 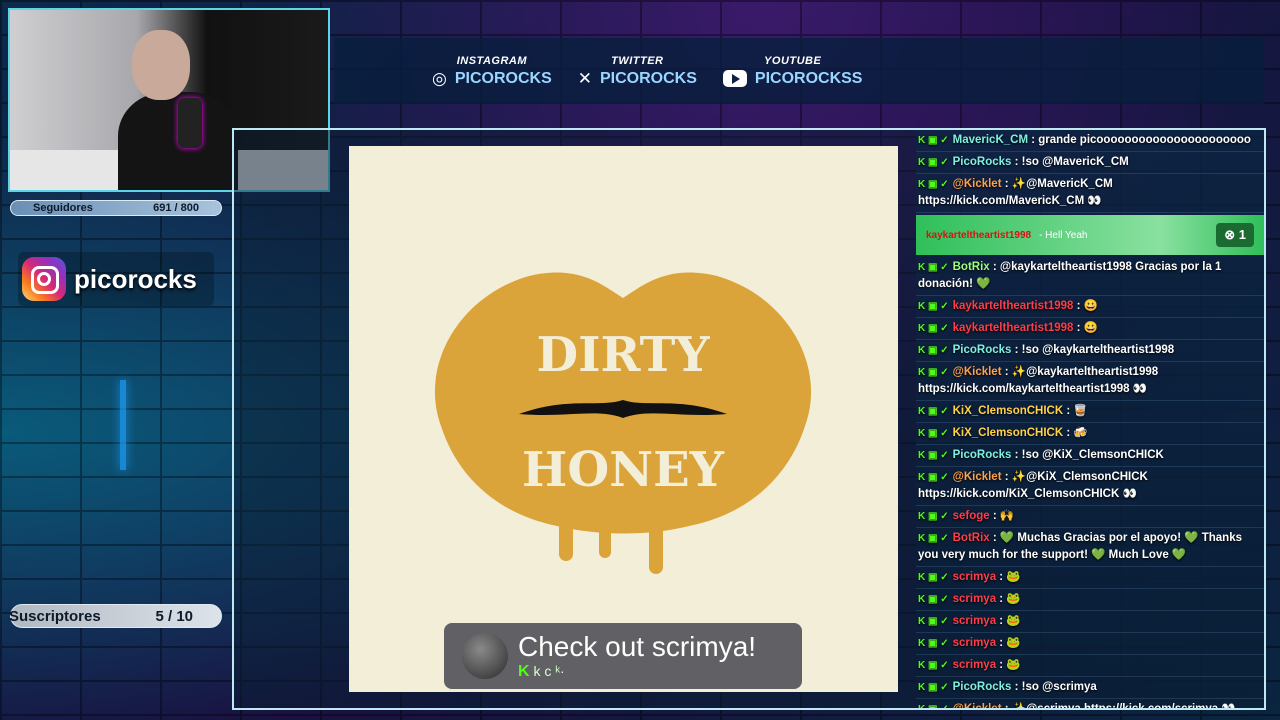 I want to click on kick-brand-text: k c ᵏ·, so click(x=549, y=671).